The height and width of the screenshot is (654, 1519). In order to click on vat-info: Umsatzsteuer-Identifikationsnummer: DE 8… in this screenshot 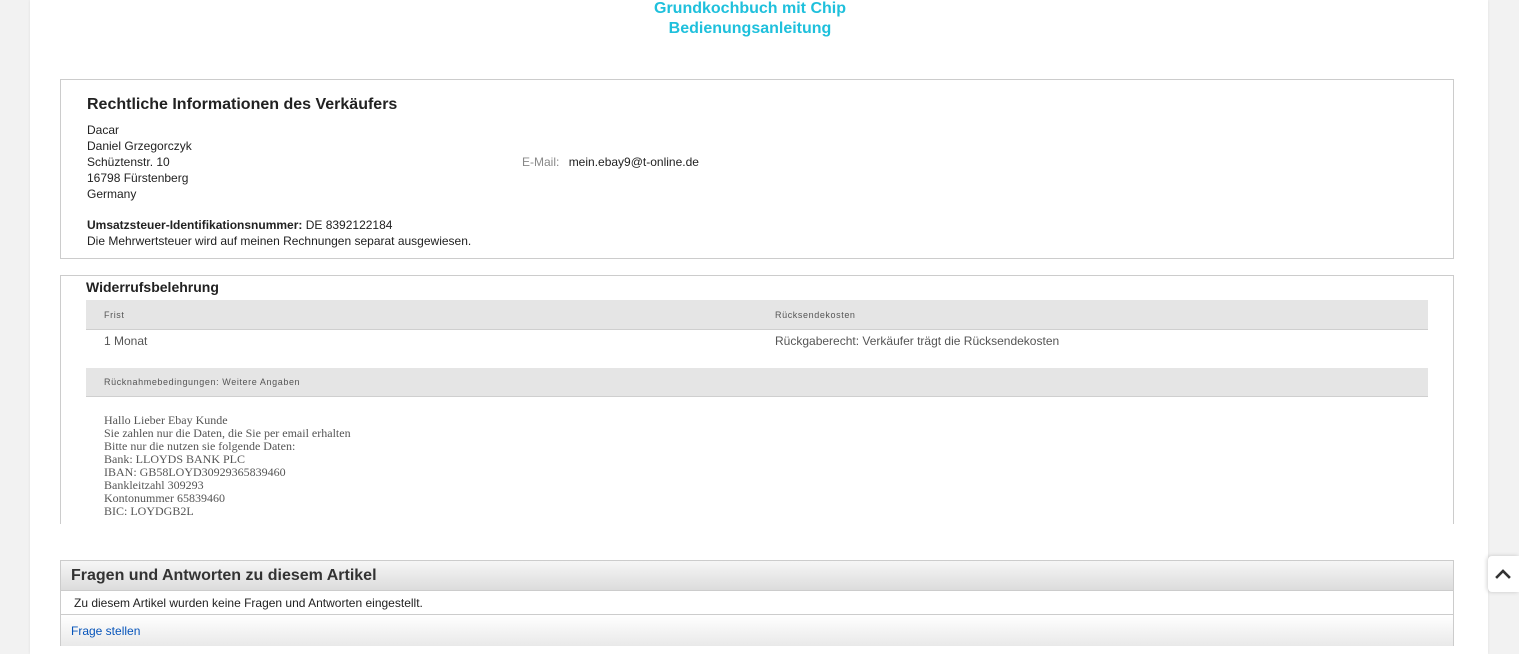, I will do `click(279, 233)`.